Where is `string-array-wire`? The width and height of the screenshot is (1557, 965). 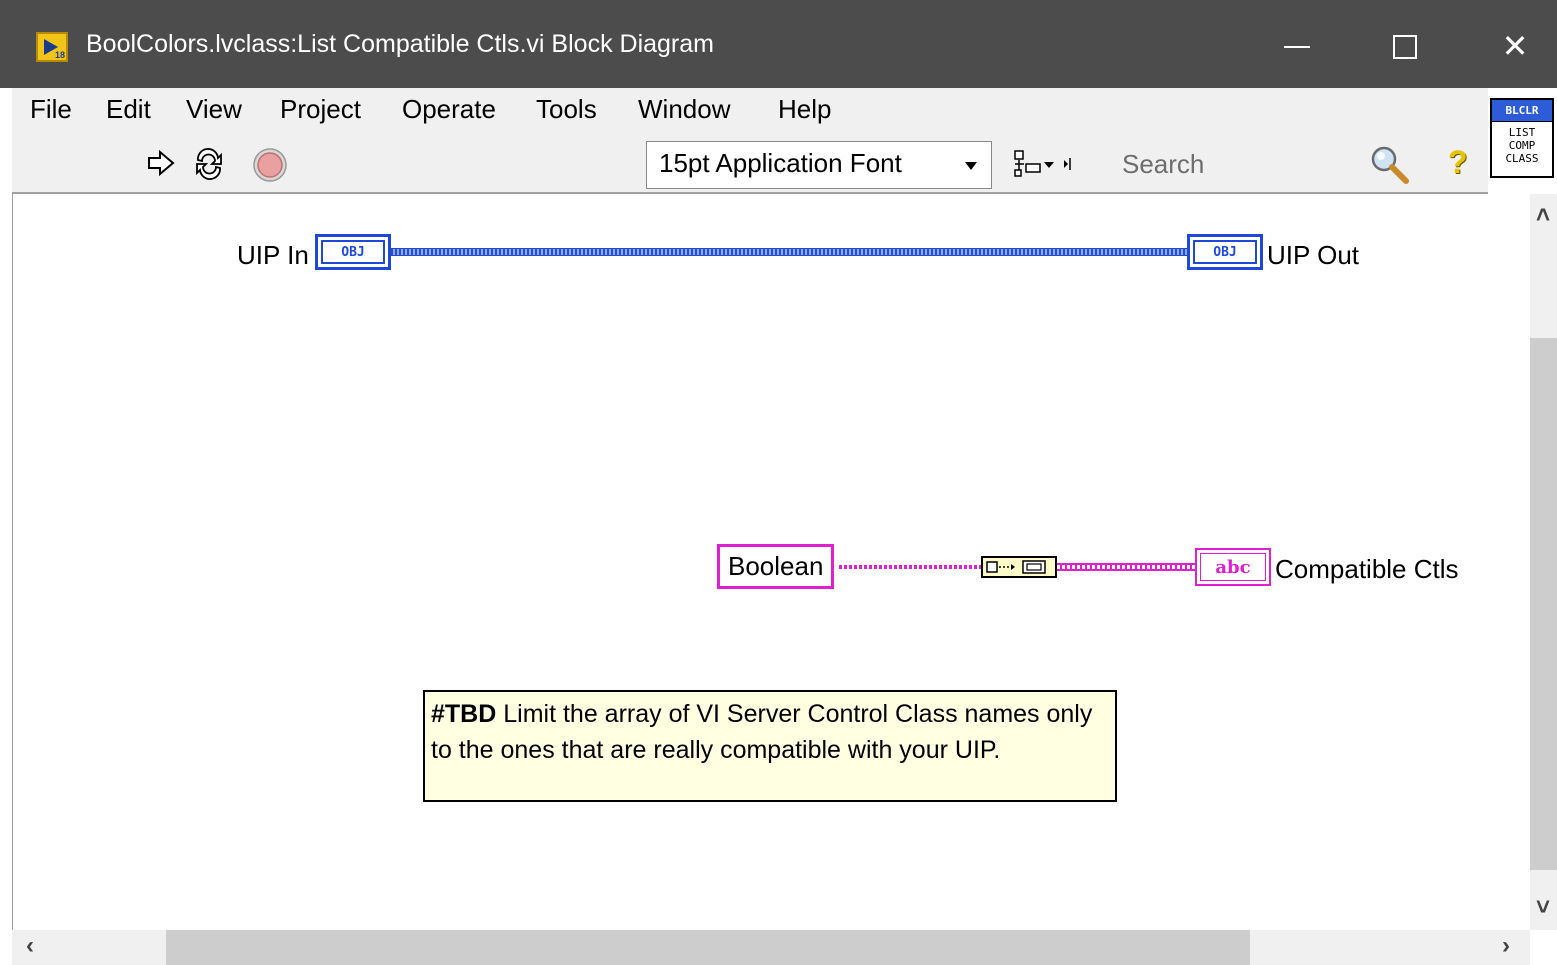
string-array-wire is located at coordinates (1126, 567).